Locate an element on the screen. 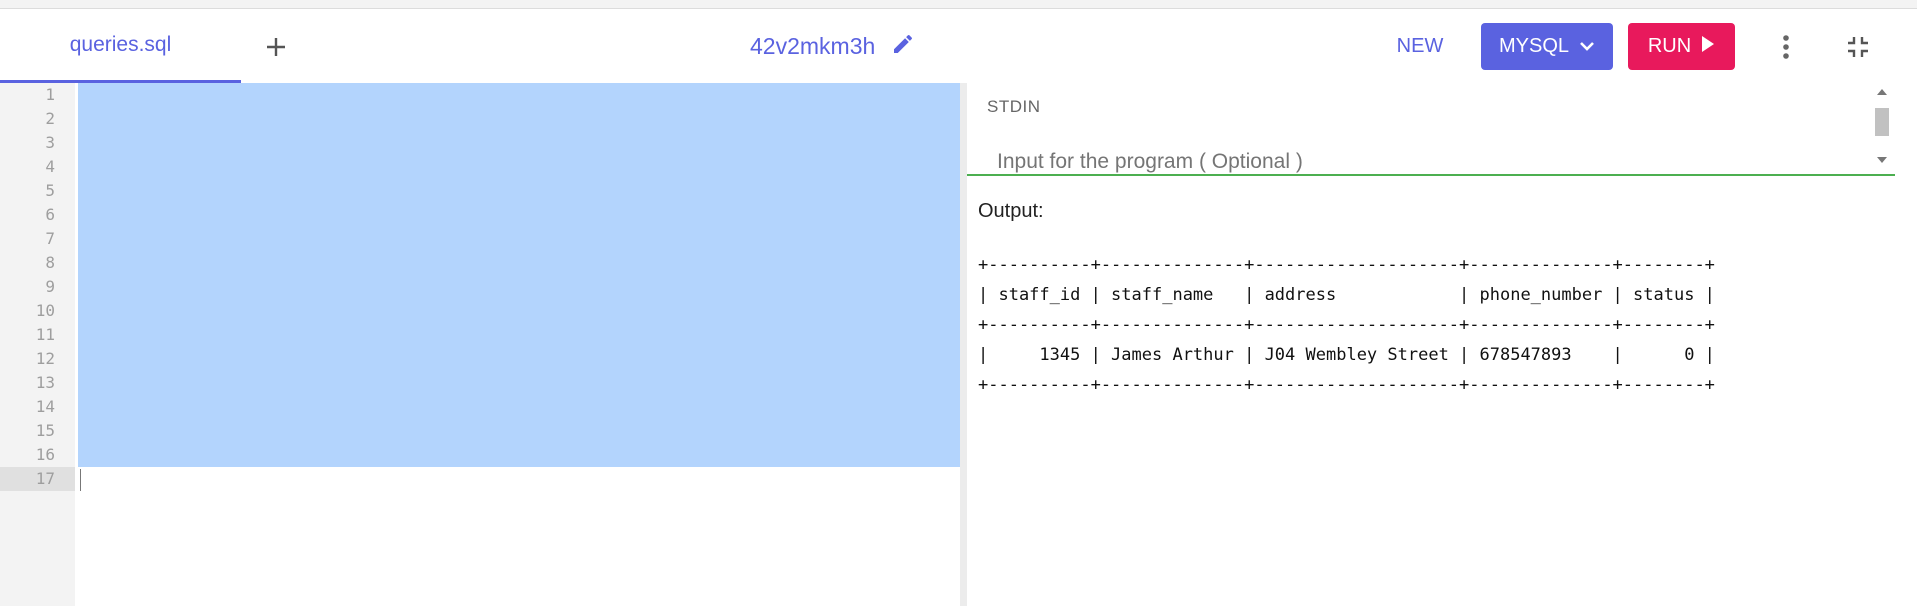 This screenshot has height=606, width=1917. line-number: 10 is located at coordinates (45, 310).